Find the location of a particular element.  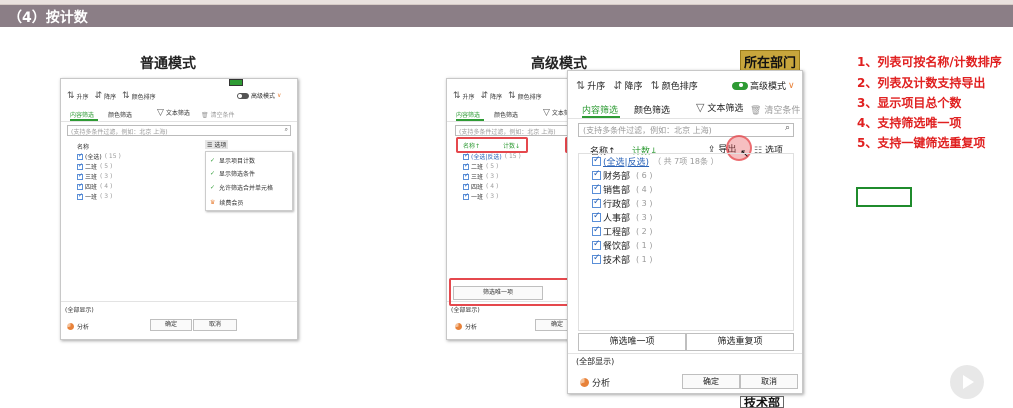

adv-clear-conditions: 🗑 清空条件 is located at coordinates (775, 109).